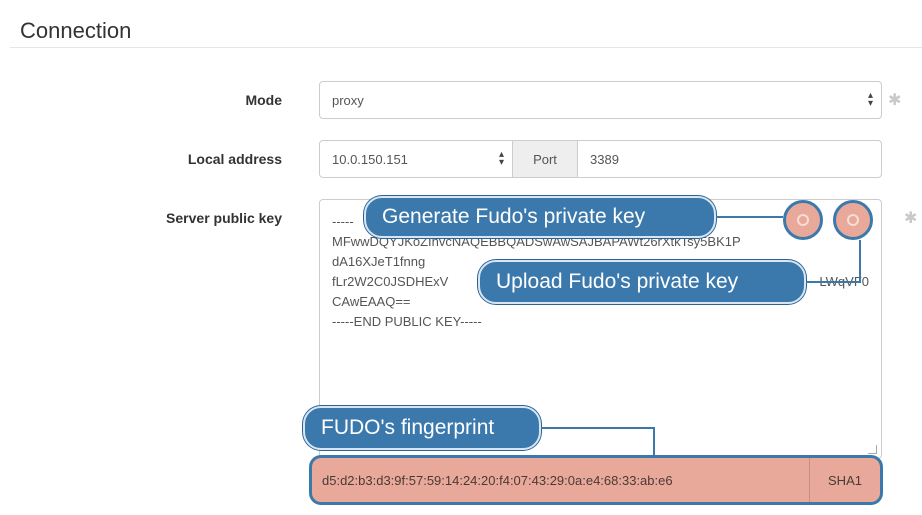 The image size is (922, 515). Describe the element at coordinates (422, 428) in the screenshot. I see `fingerprint-callout: FUDO's fingerprint` at that location.